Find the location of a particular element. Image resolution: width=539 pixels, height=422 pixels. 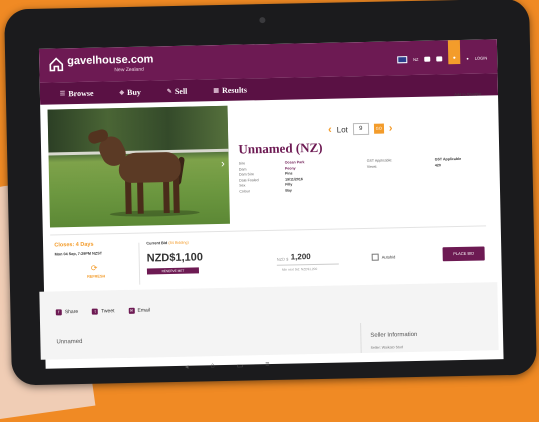

bid-value: 1,200 is located at coordinates (301, 256).